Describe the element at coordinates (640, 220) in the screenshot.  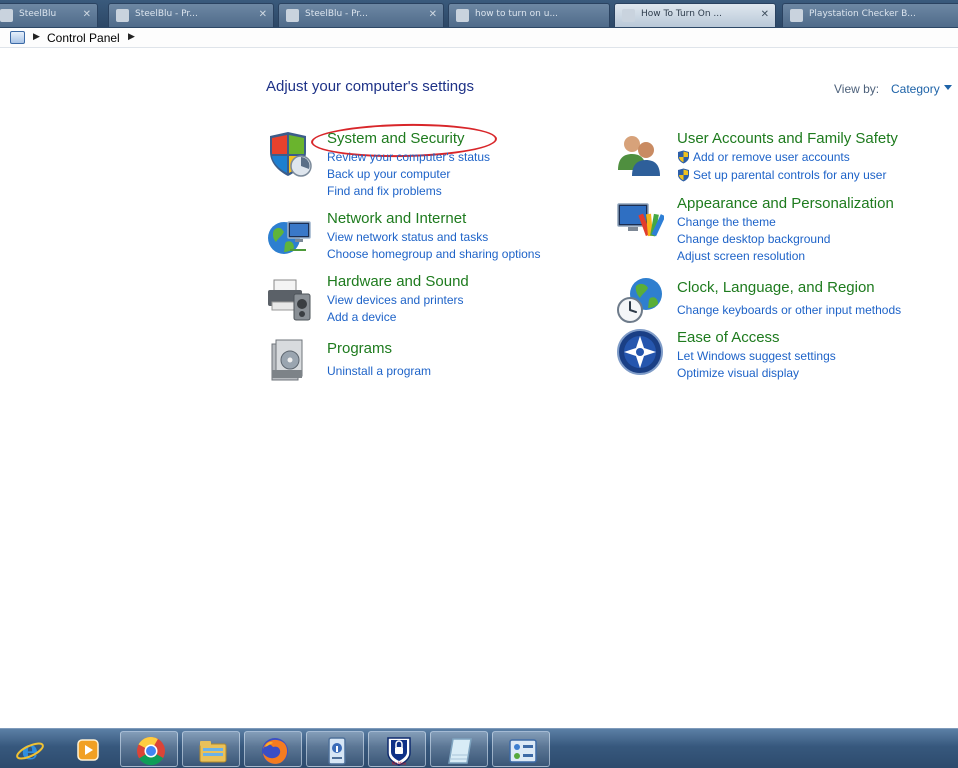
I see `appearance-monitor-icon` at that location.